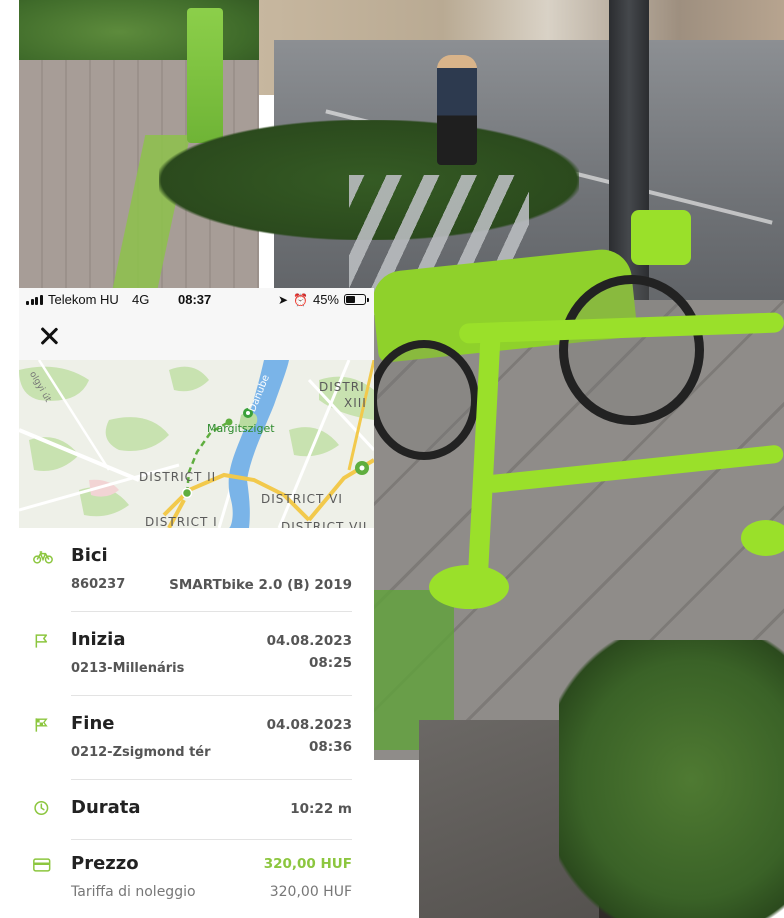  What do you see at coordinates (181, 521) in the screenshot?
I see `map-label-district: DISTRICT I` at bounding box center [181, 521].